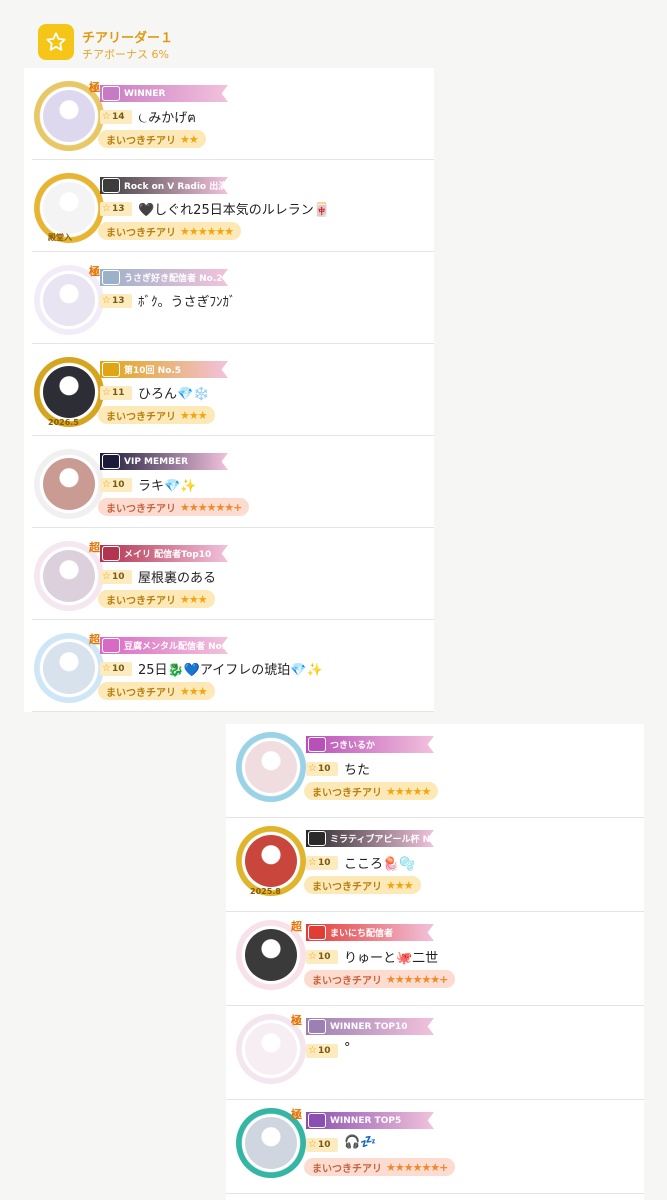  I want to click on frame-badge: 2025.8, so click(265, 891).